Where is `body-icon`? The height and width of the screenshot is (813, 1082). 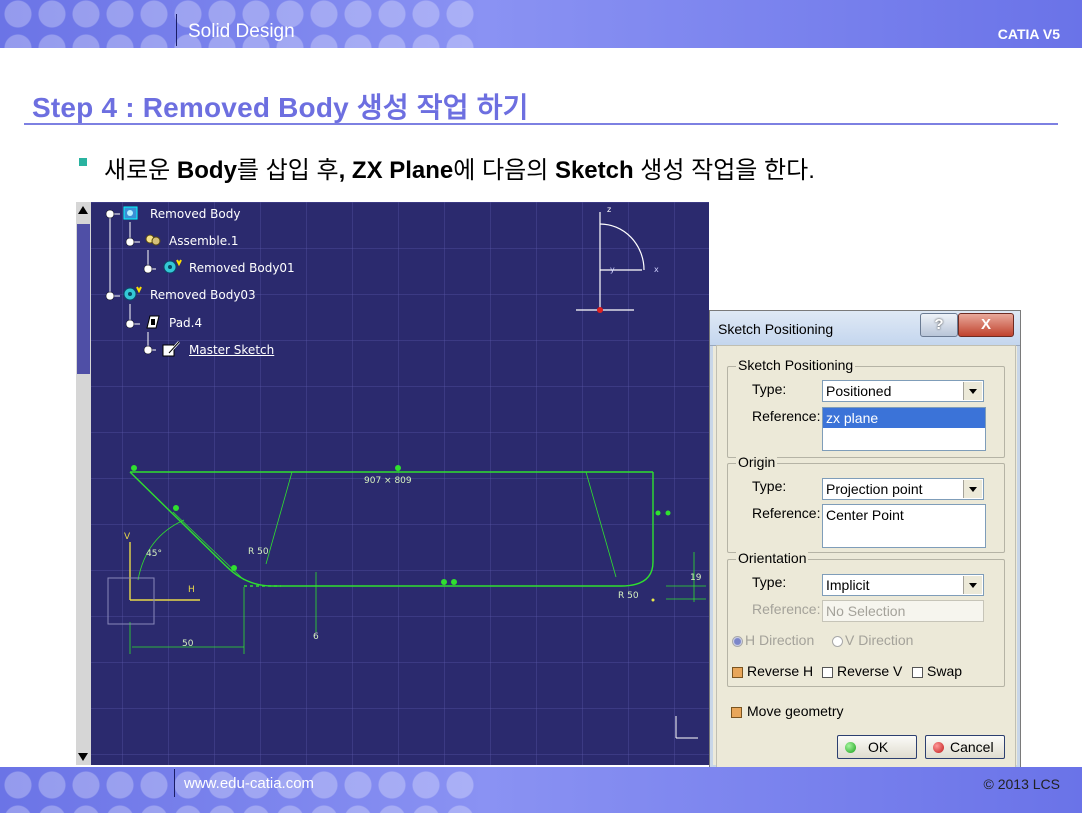
body-icon is located at coordinates (131, 213).